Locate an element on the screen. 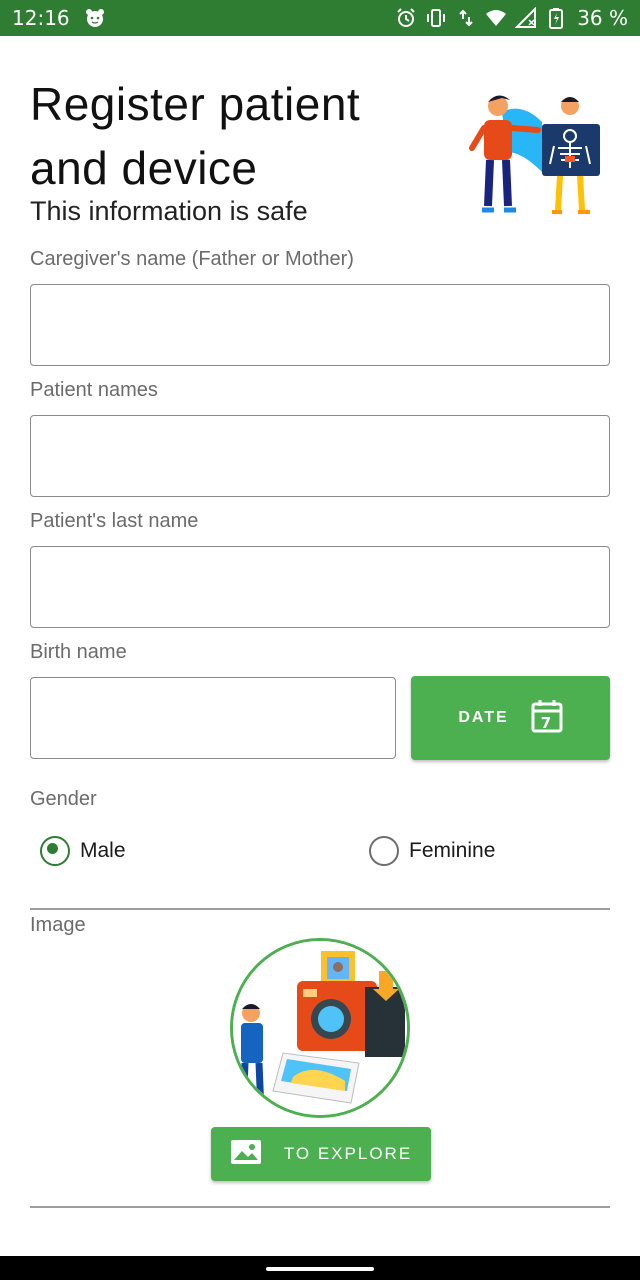 Image resolution: width=640 pixels, height=1280 pixels. vibrate-icon is located at coordinates (436, 18).